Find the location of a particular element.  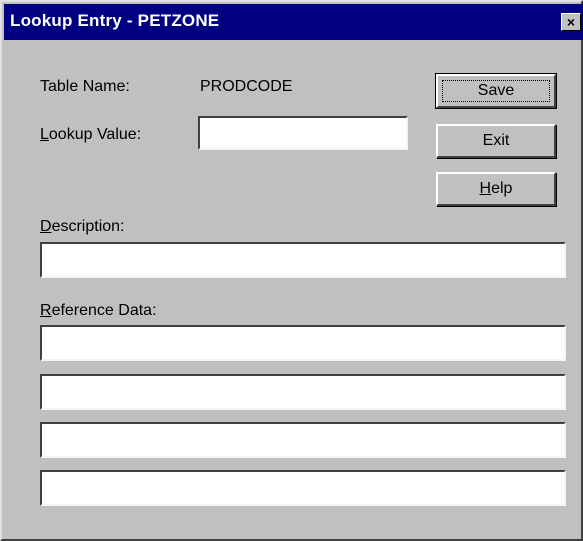

lookup-value-mnemonic: L is located at coordinates (44, 134).